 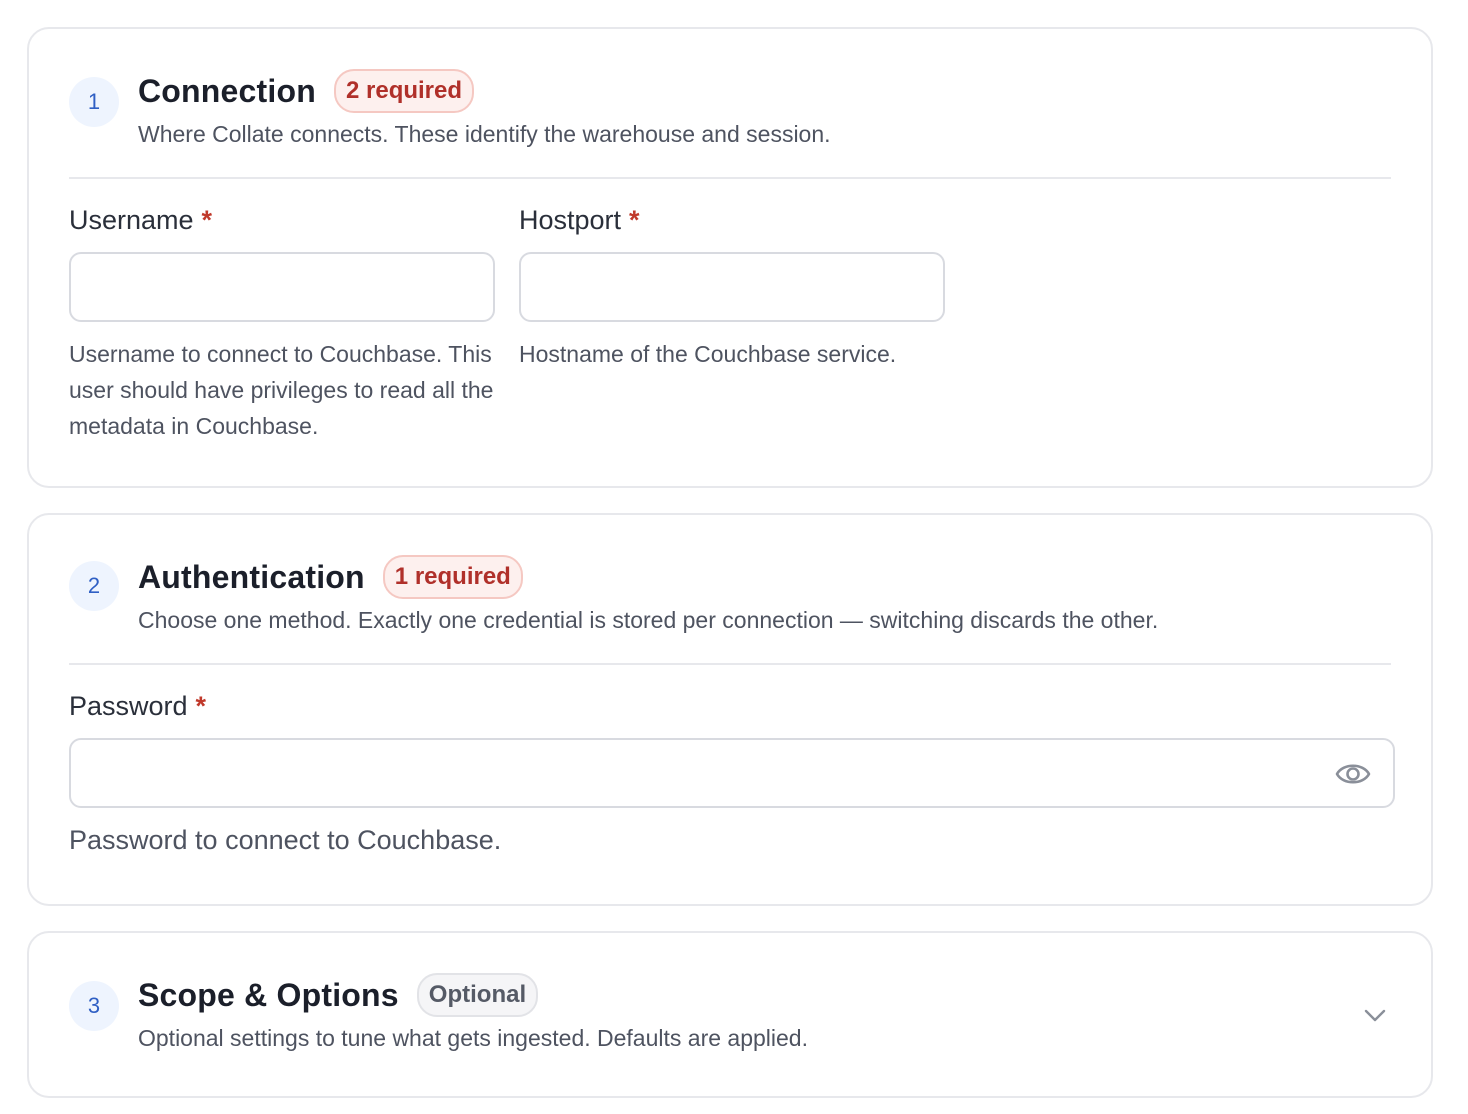 I want to click on username-input, so click(x=282, y=287).